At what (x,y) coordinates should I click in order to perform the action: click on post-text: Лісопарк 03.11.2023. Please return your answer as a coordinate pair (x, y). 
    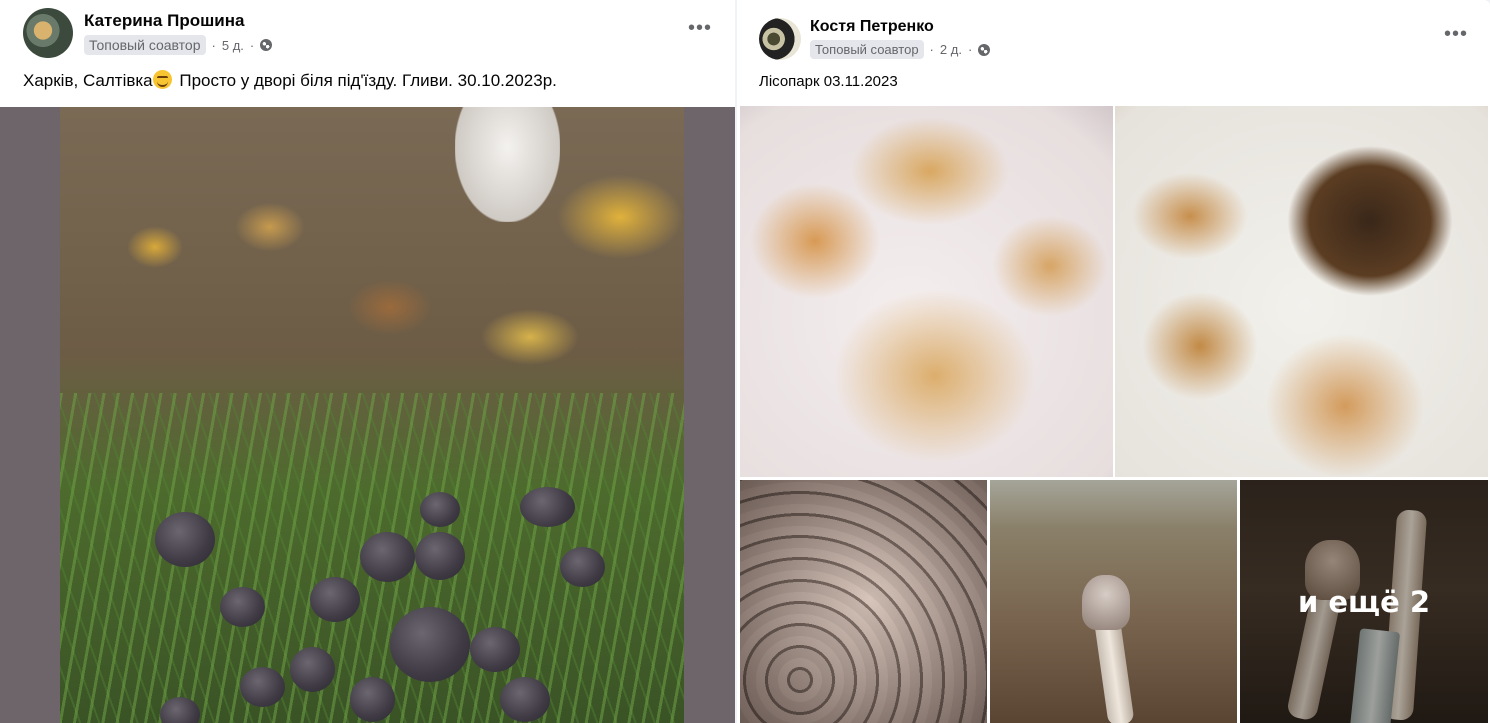
    Looking at the image, I should click on (828, 81).